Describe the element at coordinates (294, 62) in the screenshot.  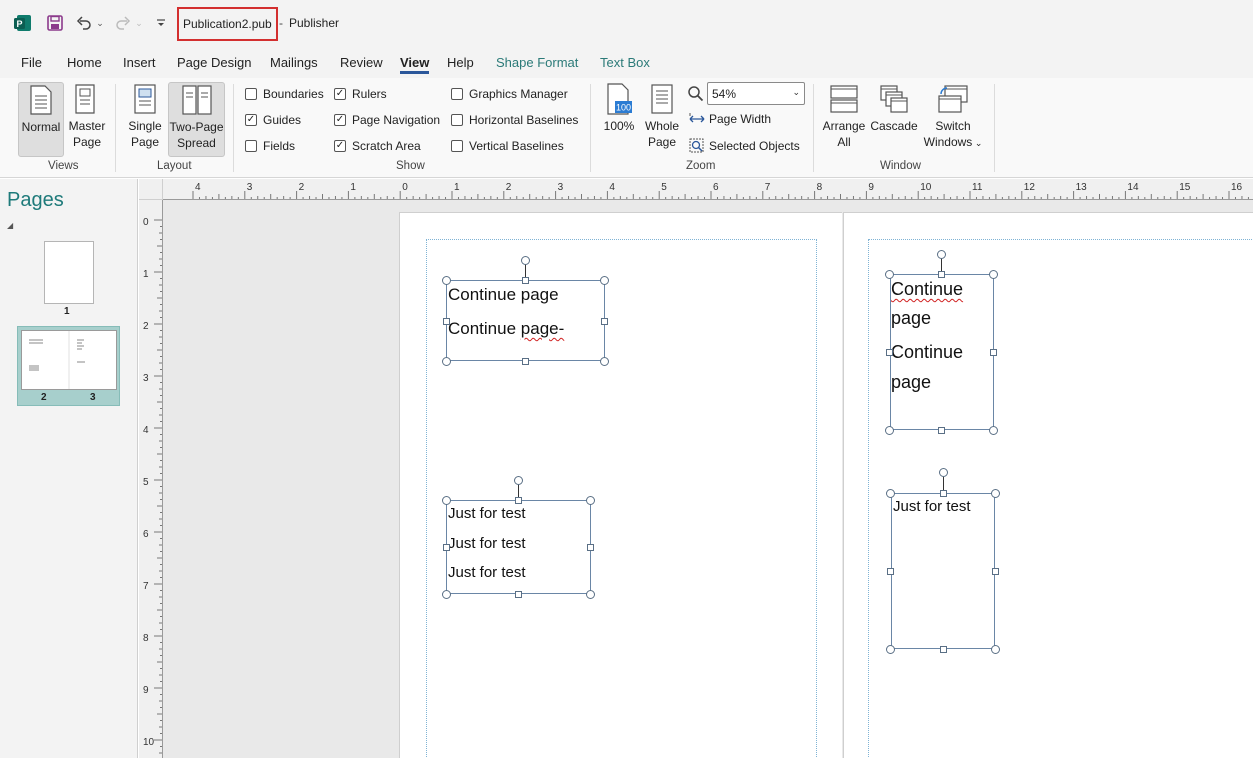
I see `tab-mailings: Mailings` at that location.